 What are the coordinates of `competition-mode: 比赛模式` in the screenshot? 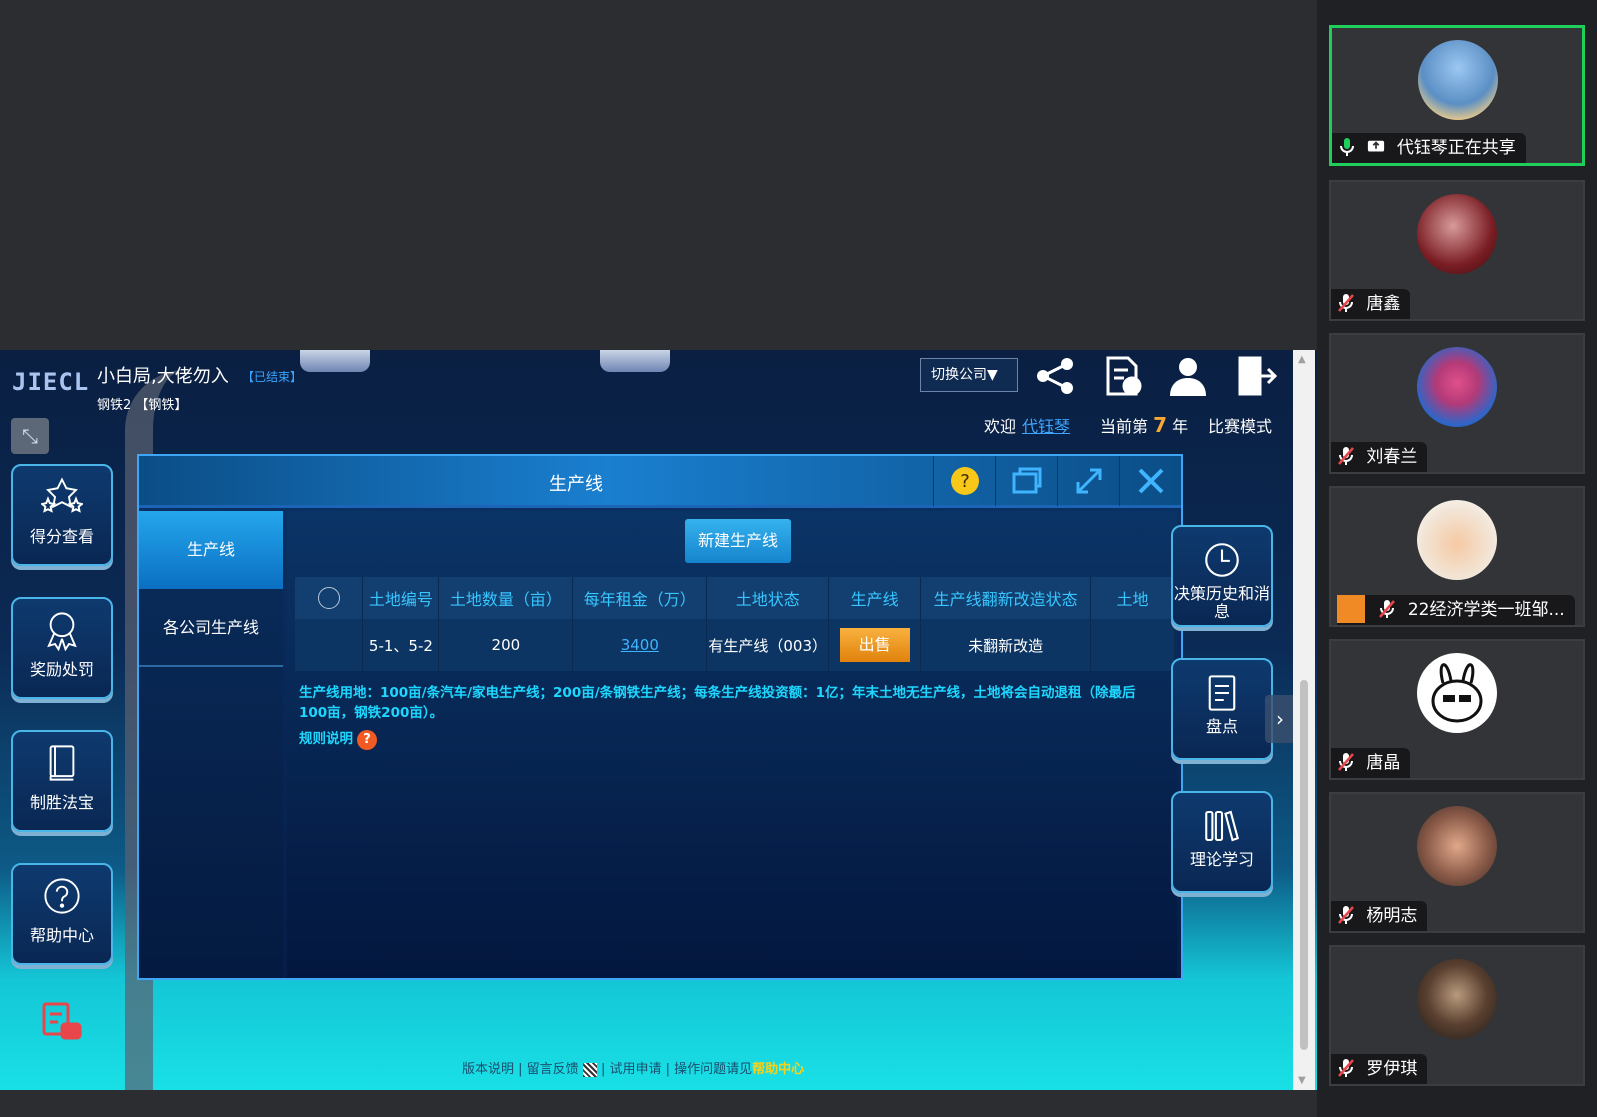 It's located at (1240, 426).